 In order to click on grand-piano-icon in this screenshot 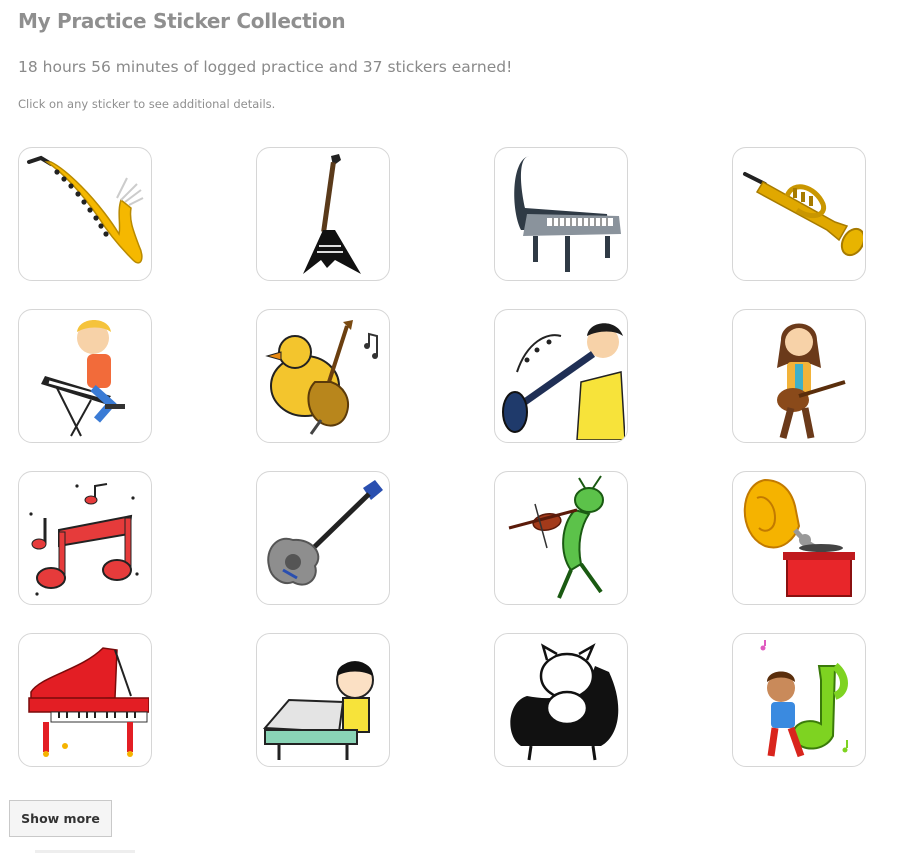, I will do `click(567, 214)`.